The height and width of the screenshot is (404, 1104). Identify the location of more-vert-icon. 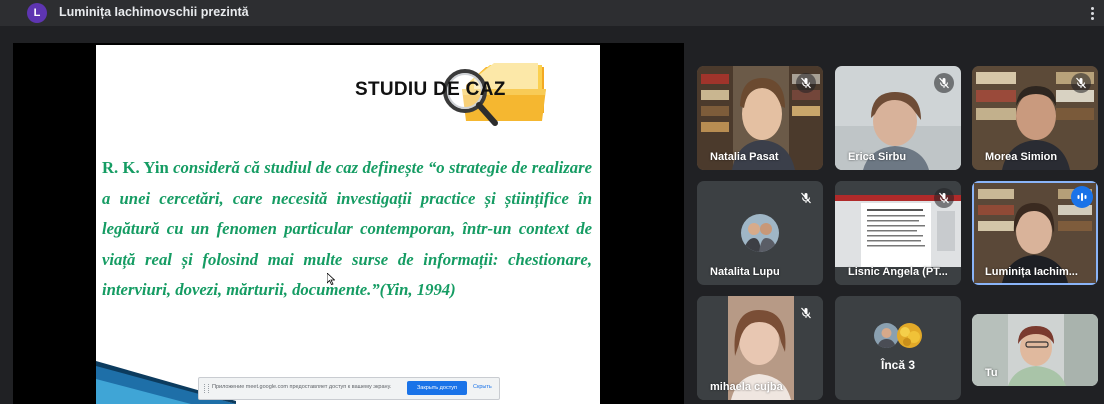
(1092, 13).